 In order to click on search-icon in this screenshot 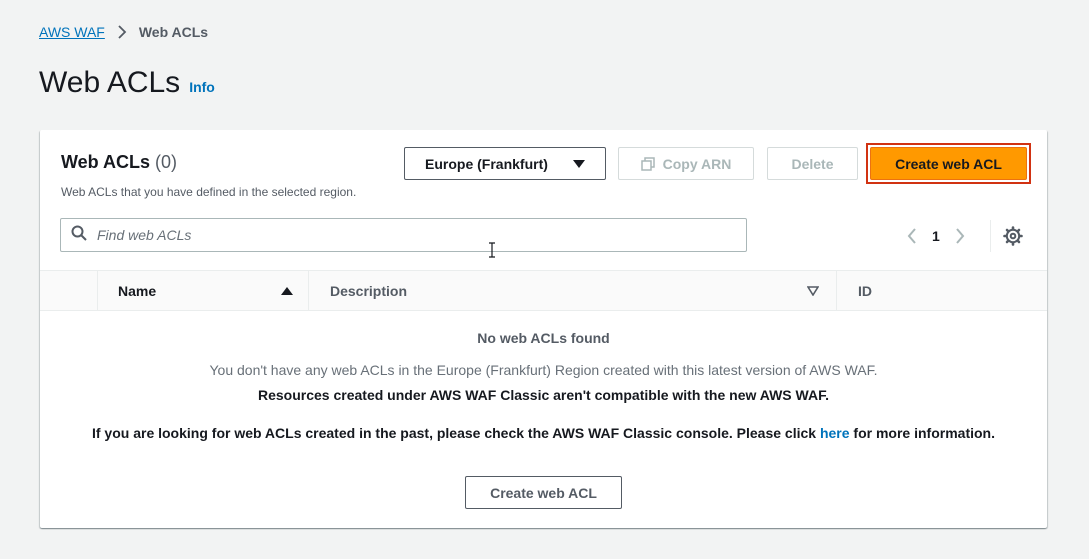, I will do `click(79, 235)`.